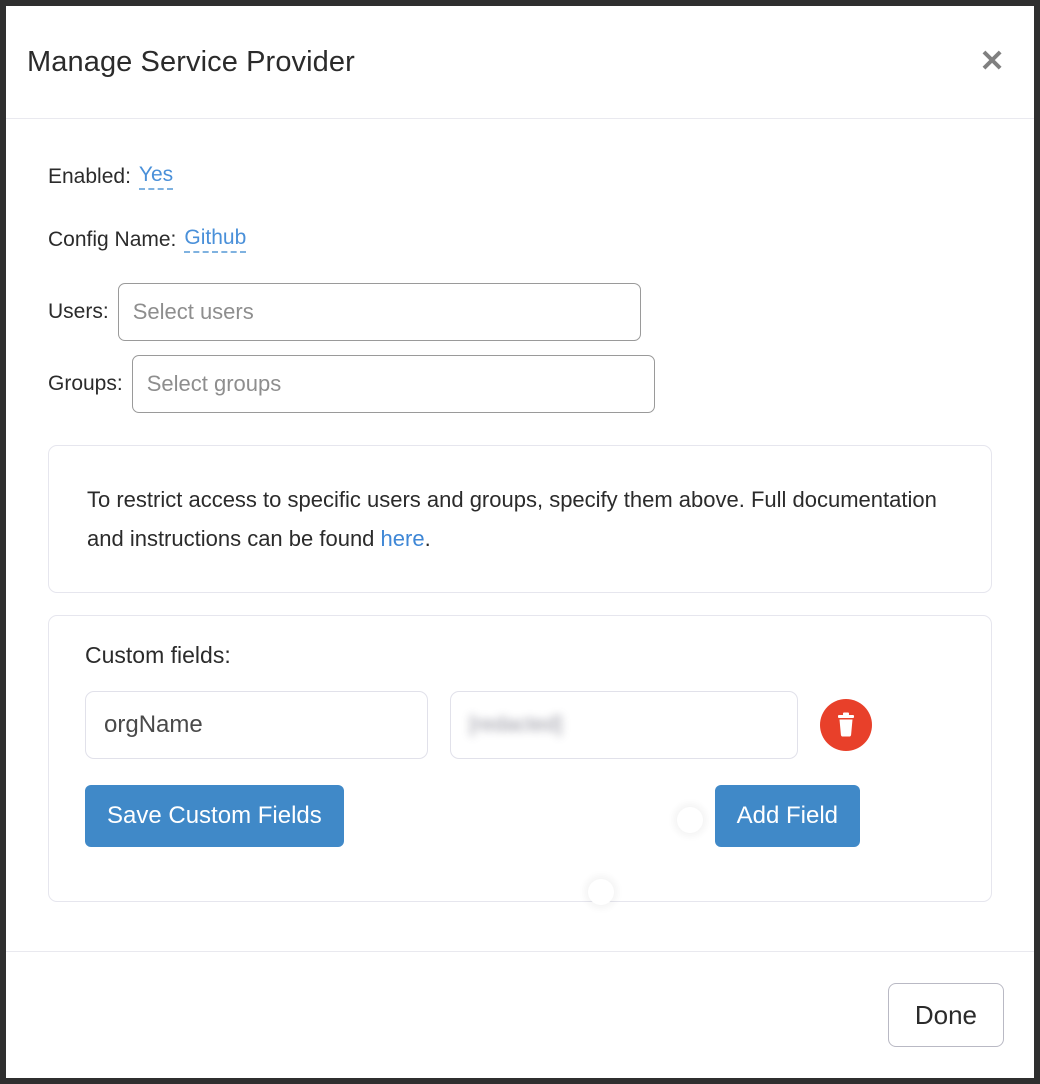  Describe the element at coordinates (156, 176) in the screenshot. I see `enabled-value-editable: Yes` at that location.